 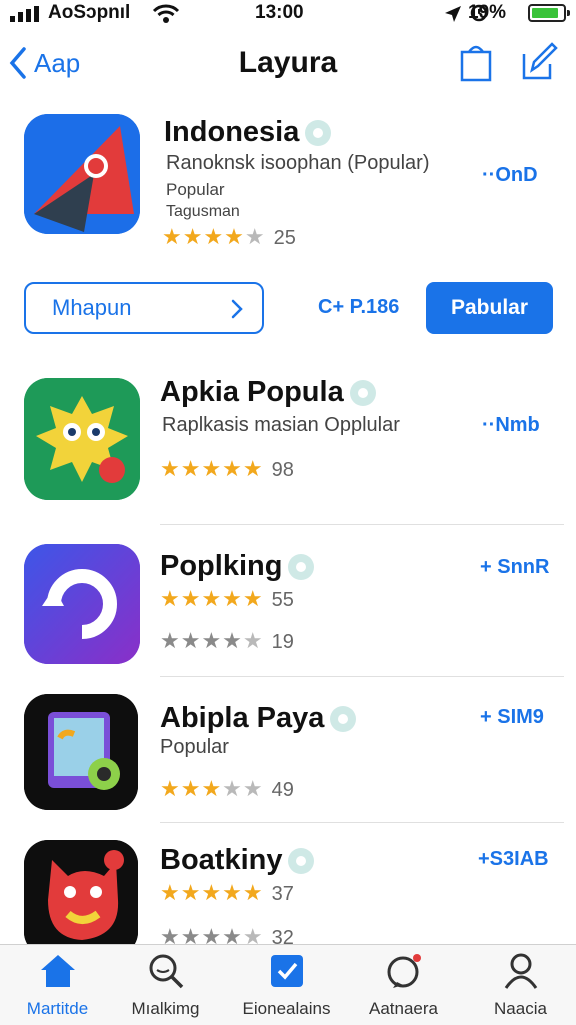 What do you see at coordinates (282, 600) in the screenshot?
I see `rating-count: 55` at bounding box center [282, 600].